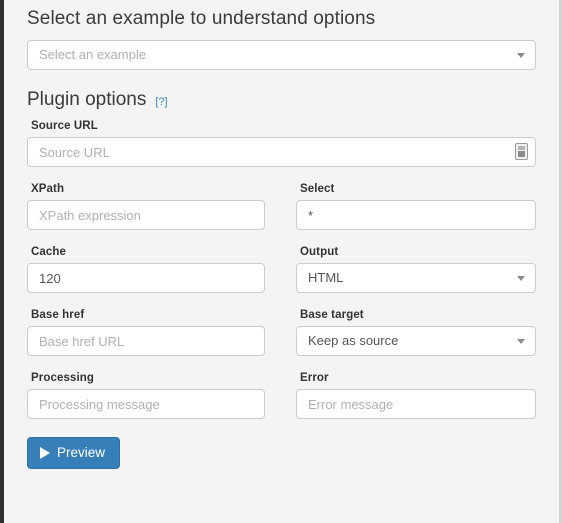 This screenshot has width=562, height=523. I want to click on base-href-input, so click(146, 341).